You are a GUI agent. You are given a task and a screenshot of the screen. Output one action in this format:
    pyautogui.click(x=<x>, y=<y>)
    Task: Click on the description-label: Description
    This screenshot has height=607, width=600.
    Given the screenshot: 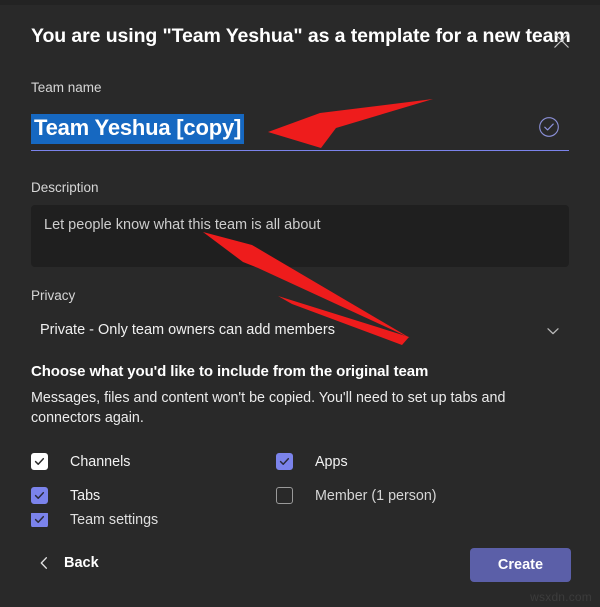 What is the action you would take?
    pyautogui.click(x=65, y=187)
    